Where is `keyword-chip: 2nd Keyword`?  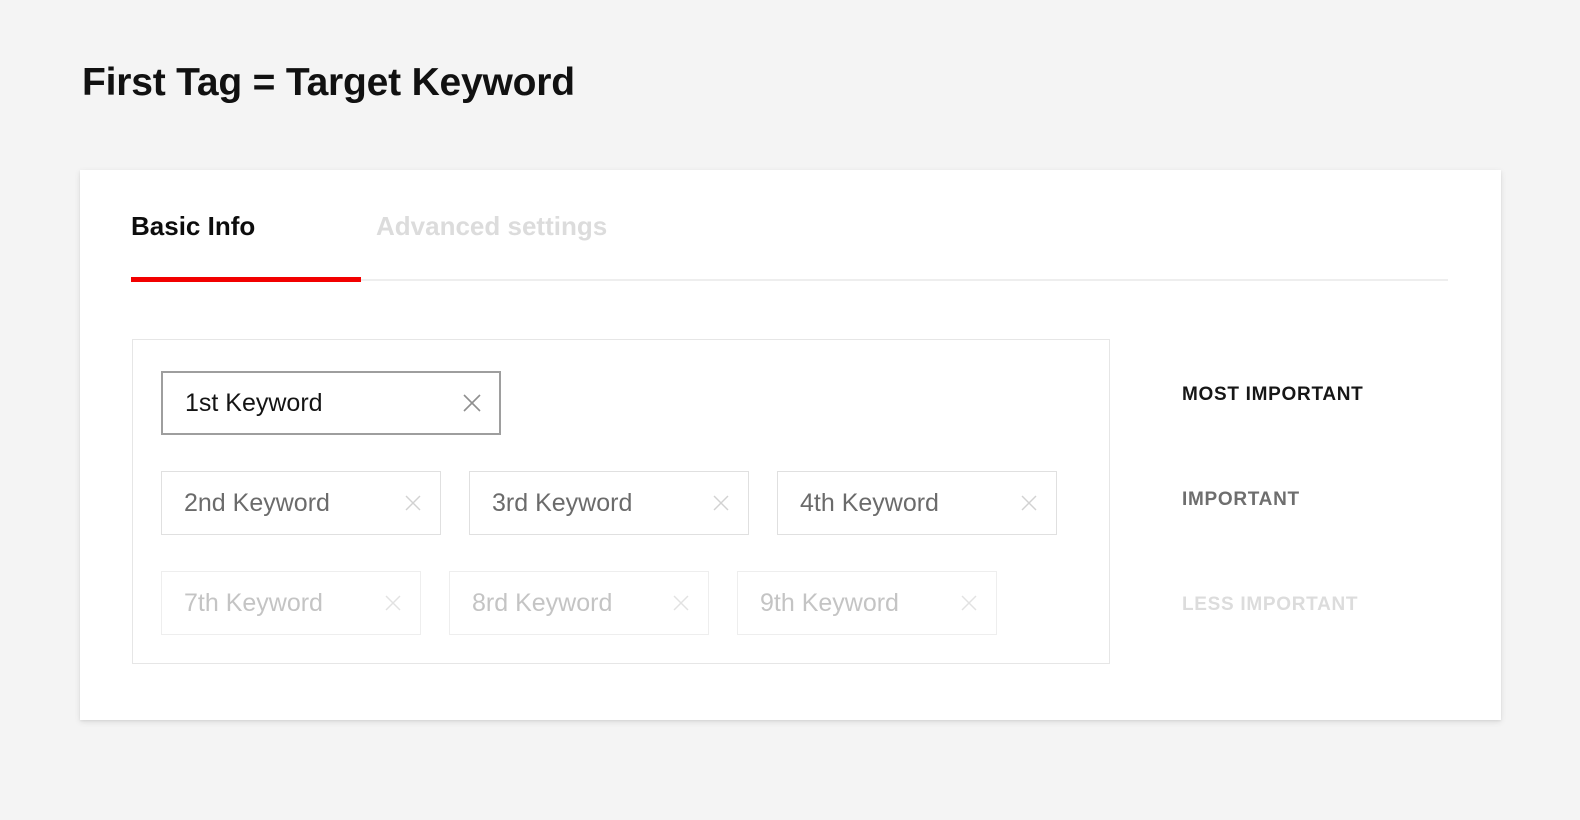 keyword-chip: 2nd Keyword is located at coordinates (301, 503).